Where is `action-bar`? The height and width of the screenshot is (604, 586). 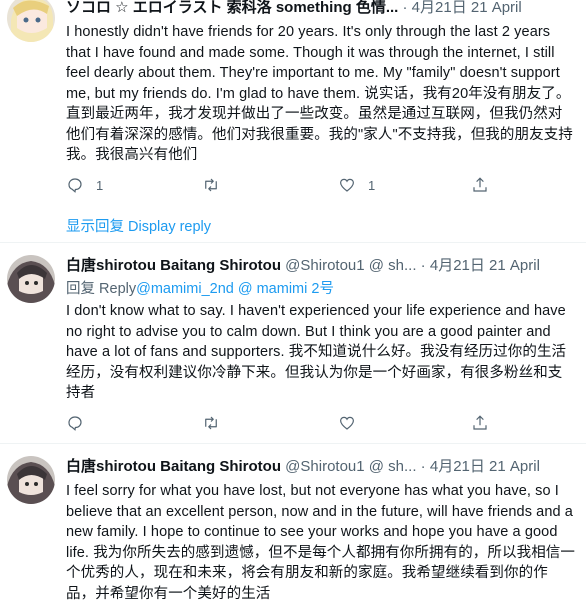 action-bar is located at coordinates (277, 423).